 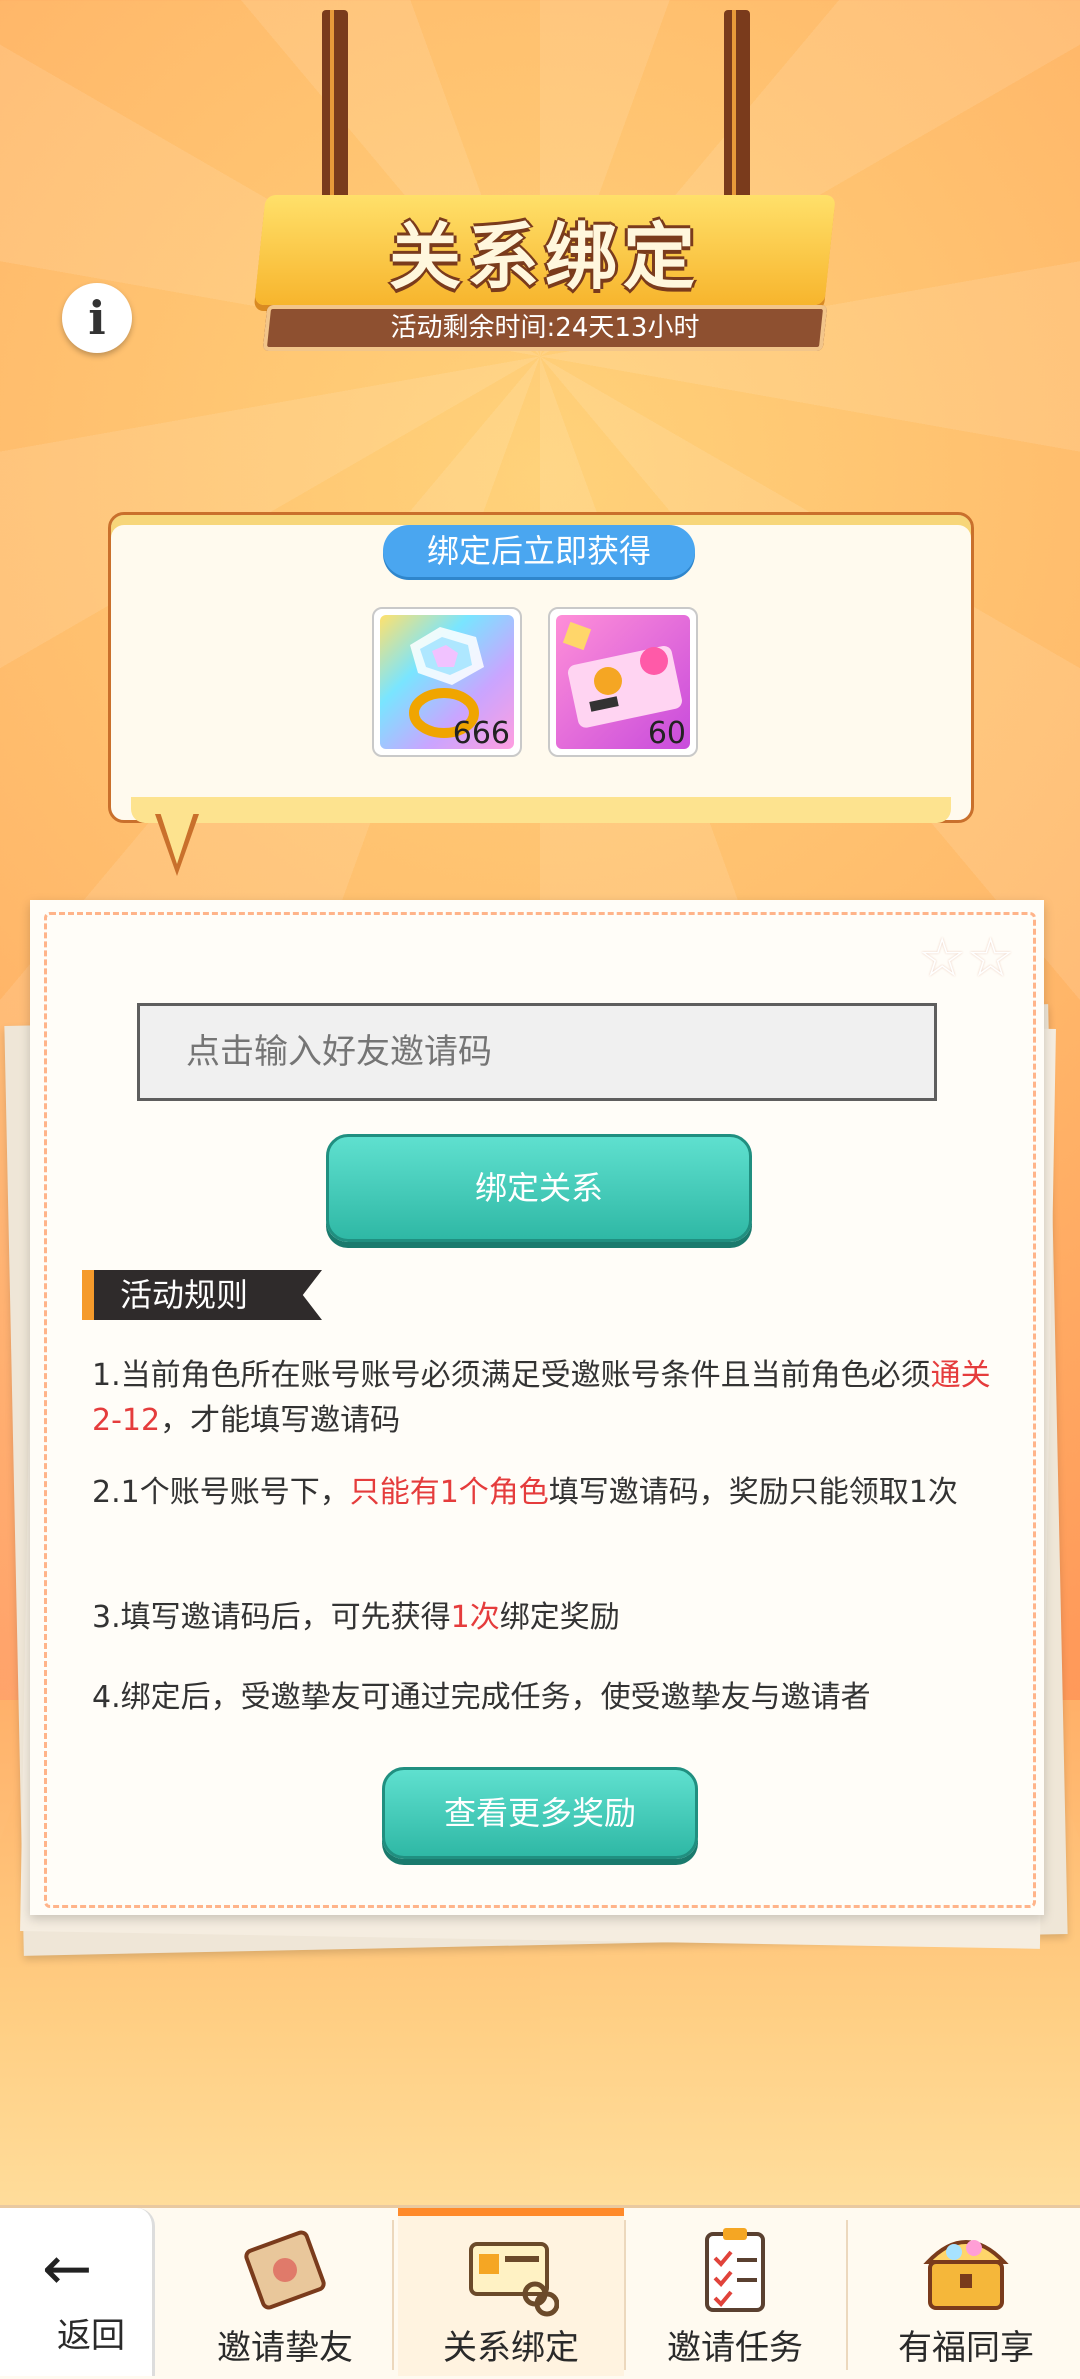 What do you see at coordinates (966, 2348) in the screenshot?
I see `tab-label: 有福同享` at bounding box center [966, 2348].